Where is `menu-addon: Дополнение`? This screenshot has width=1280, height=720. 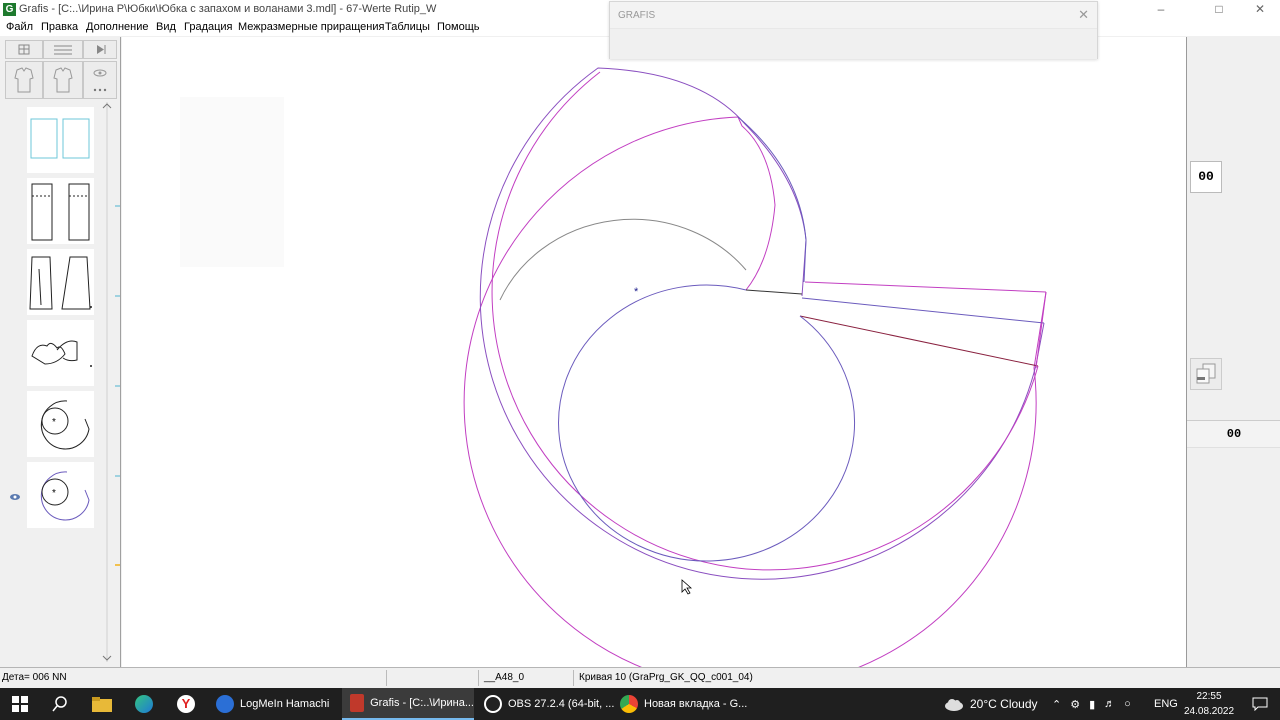
menu-addon: Дополнение is located at coordinates (117, 27).